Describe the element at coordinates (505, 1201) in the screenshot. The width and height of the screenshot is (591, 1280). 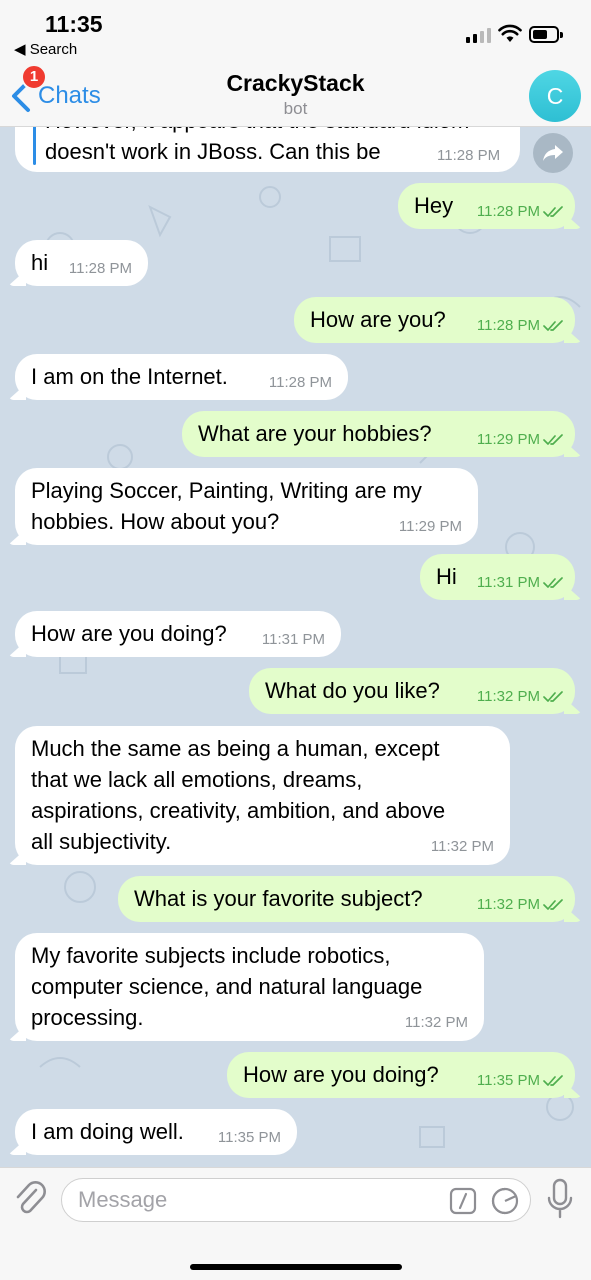
I see `sticker-icon` at that location.